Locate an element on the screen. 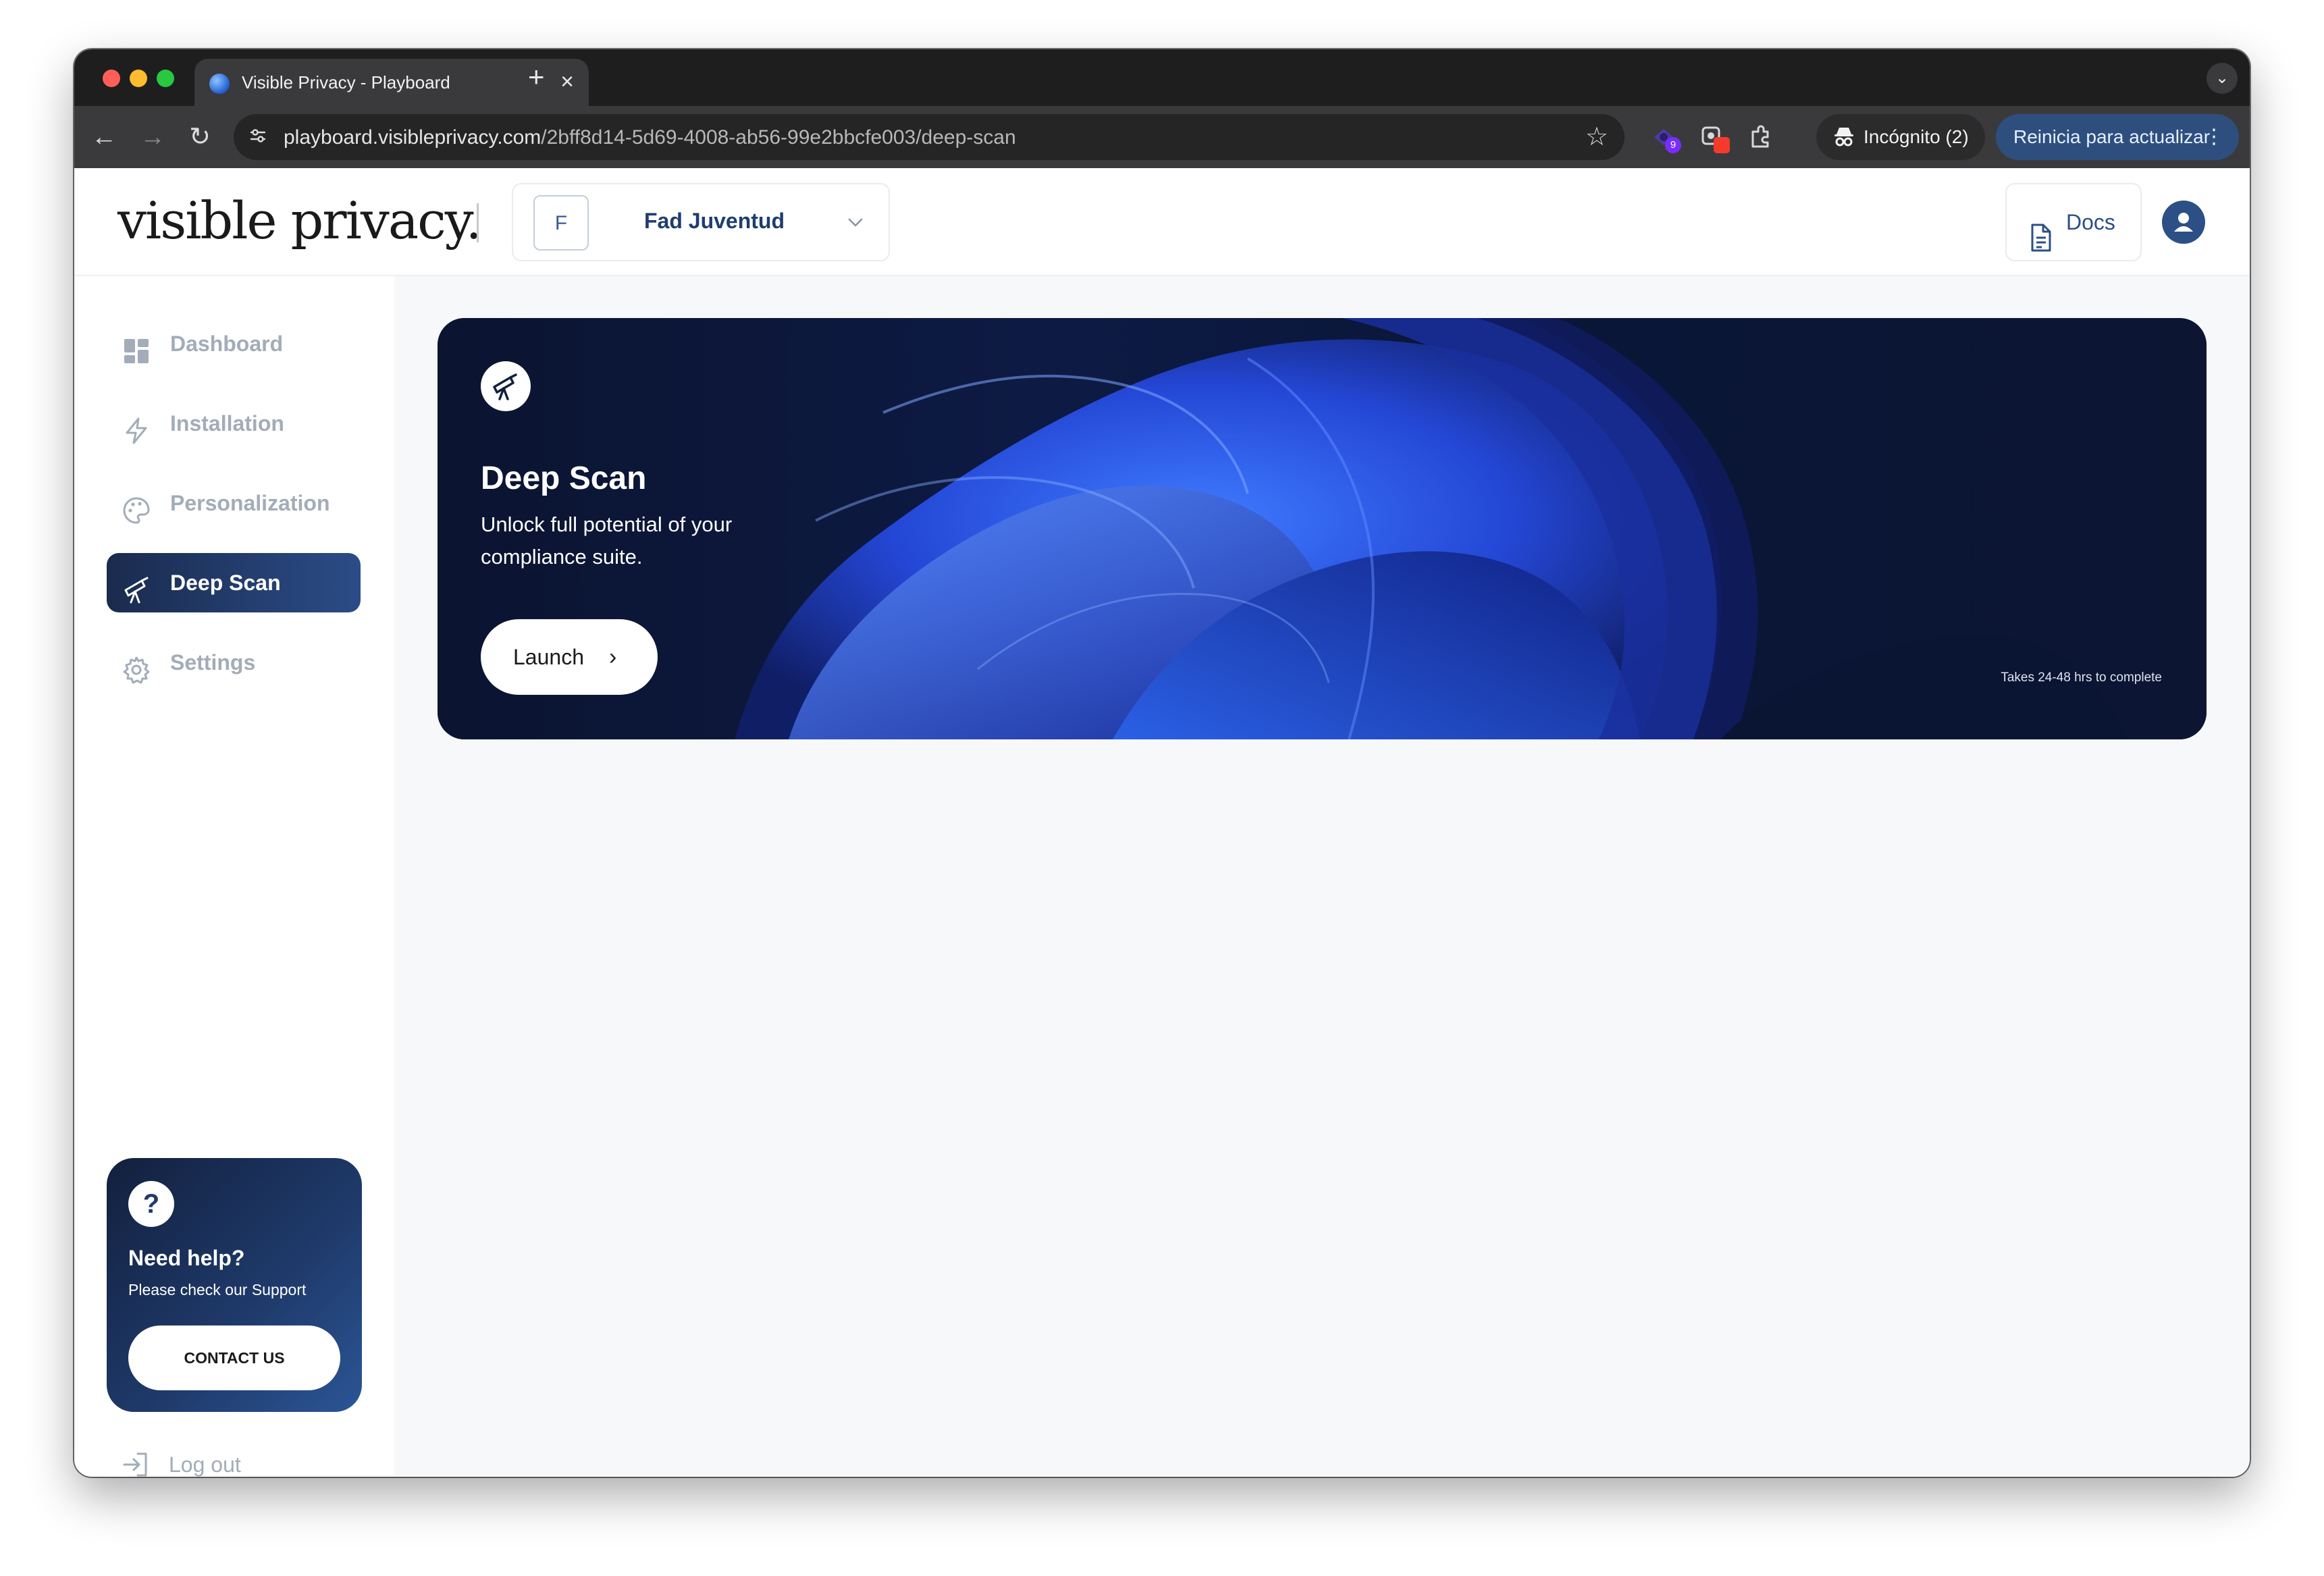 The height and width of the screenshot is (1576, 2324). organization-selector: F Fad Juventud is located at coordinates (701, 222).